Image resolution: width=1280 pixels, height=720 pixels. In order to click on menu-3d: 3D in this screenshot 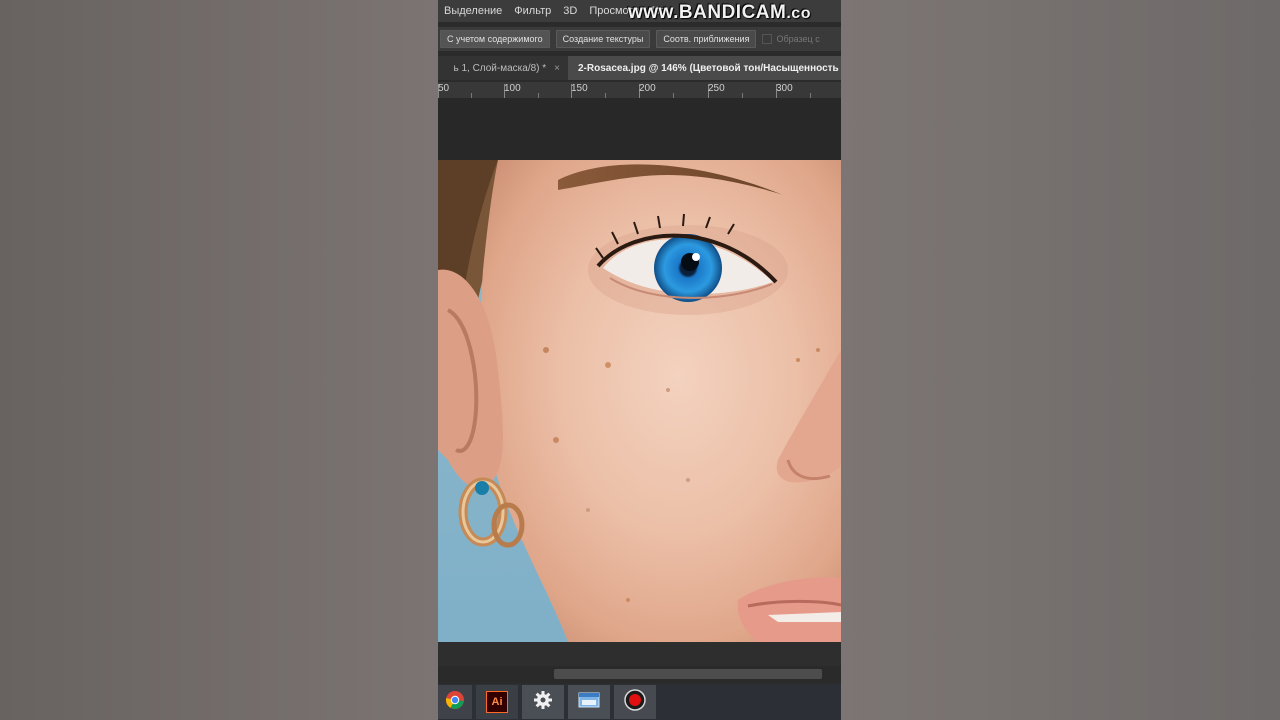, I will do `click(570, 11)`.